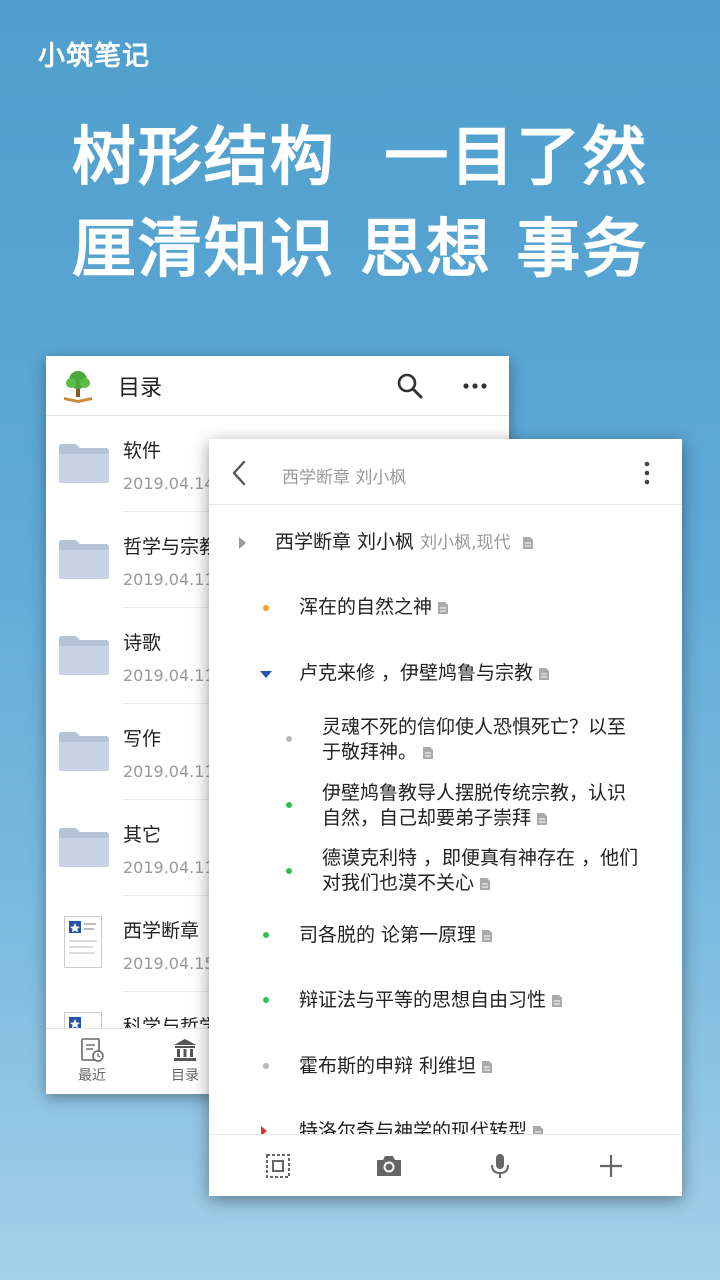  Describe the element at coordinates (398, 883) in the screenshot. I see `node-text-line2: 对我们也漠不关心` at that location.